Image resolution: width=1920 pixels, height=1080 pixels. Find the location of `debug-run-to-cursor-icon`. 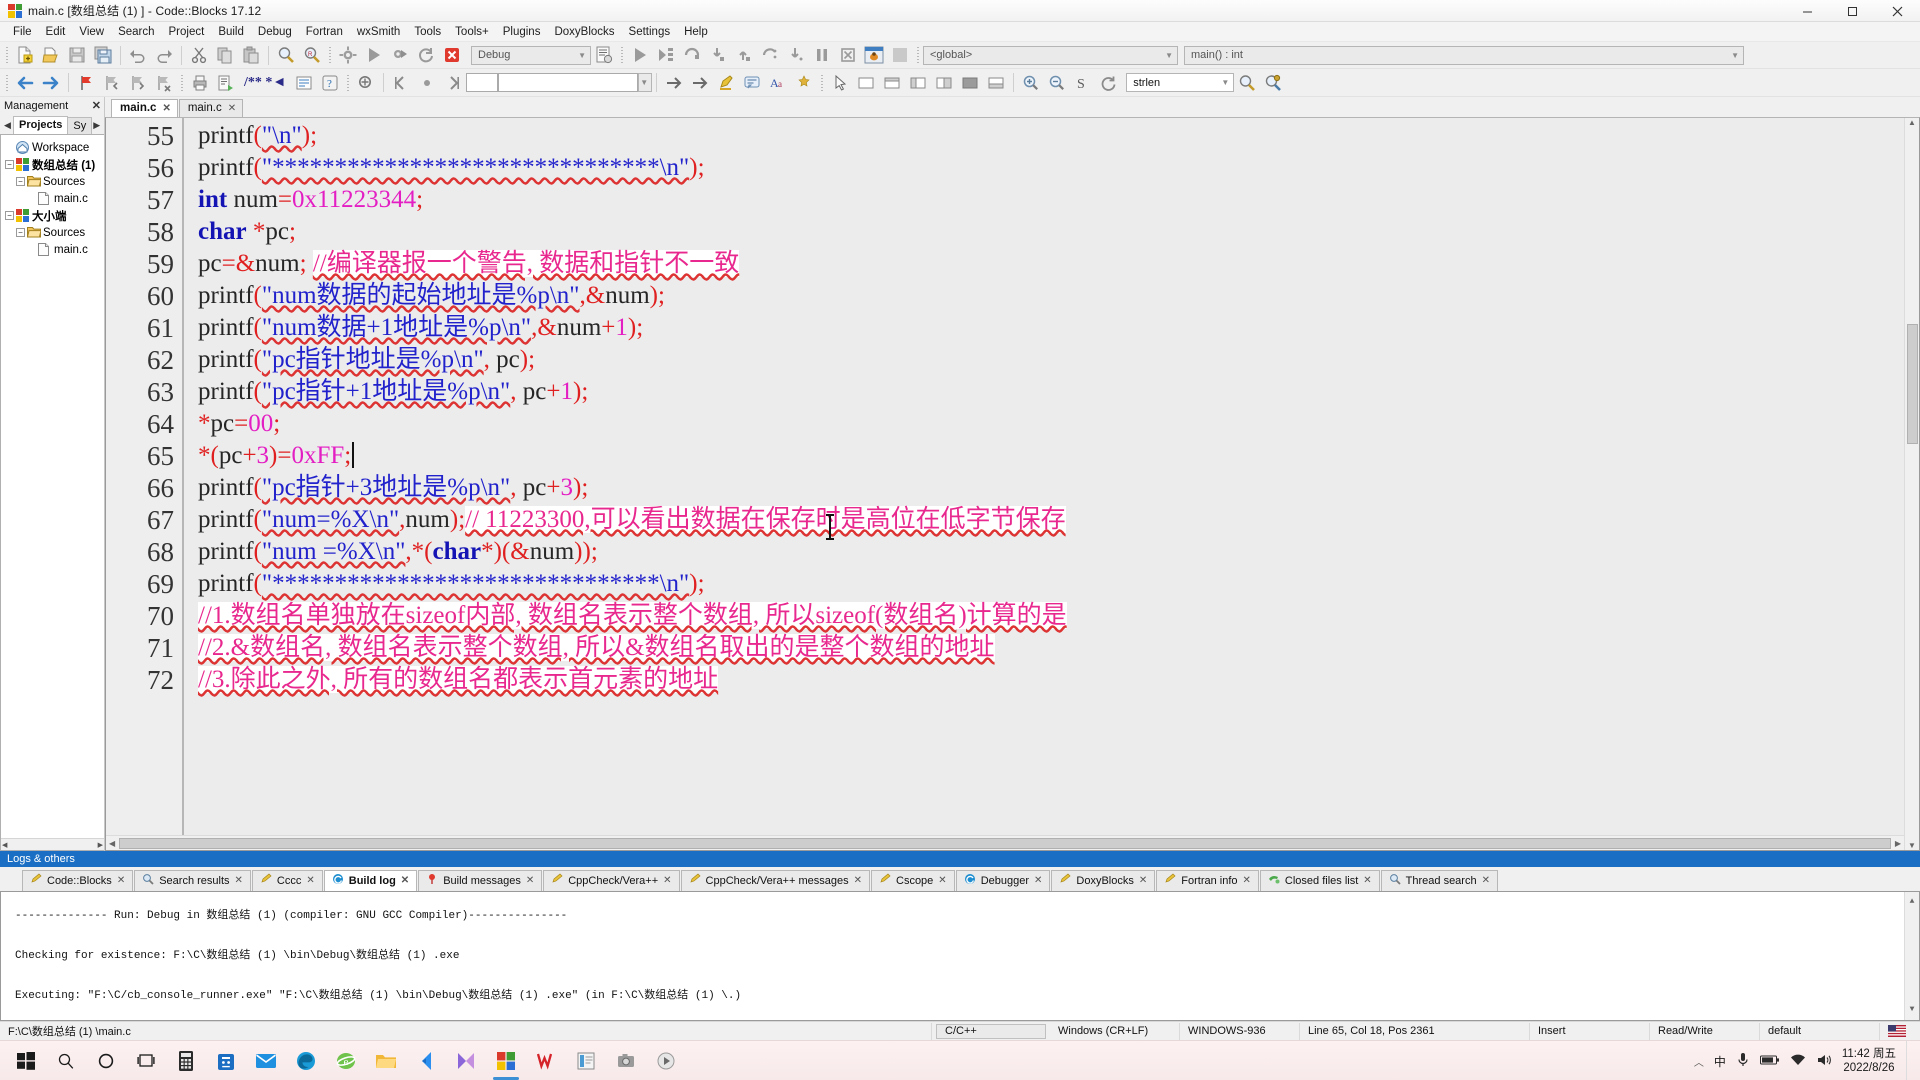

debug-run-to-cursor-icon is located at coordinates (666, 55).